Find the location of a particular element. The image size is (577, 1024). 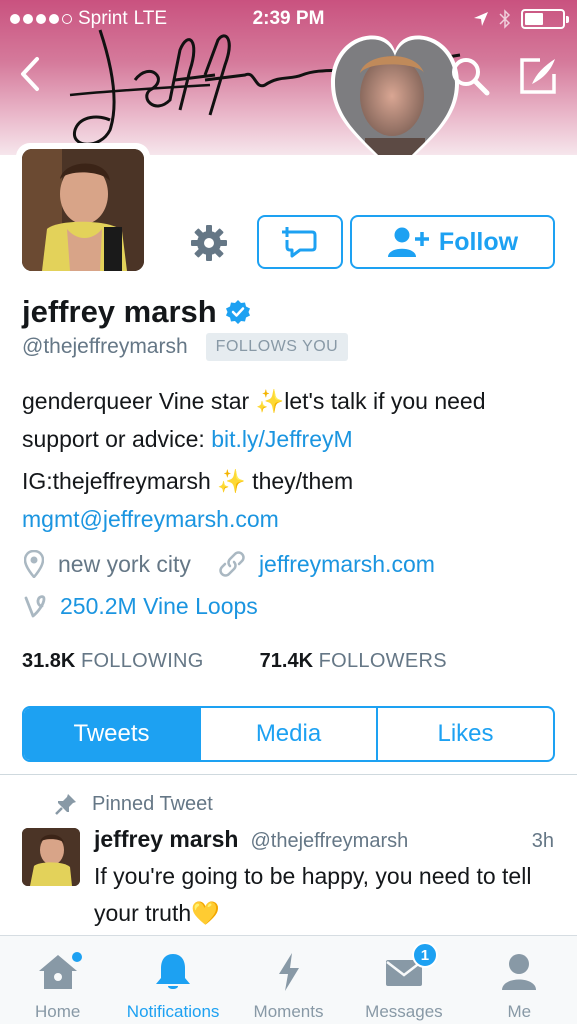

pinned-tweet-label: Pinned Tweet is located at coordinates (133, 804).